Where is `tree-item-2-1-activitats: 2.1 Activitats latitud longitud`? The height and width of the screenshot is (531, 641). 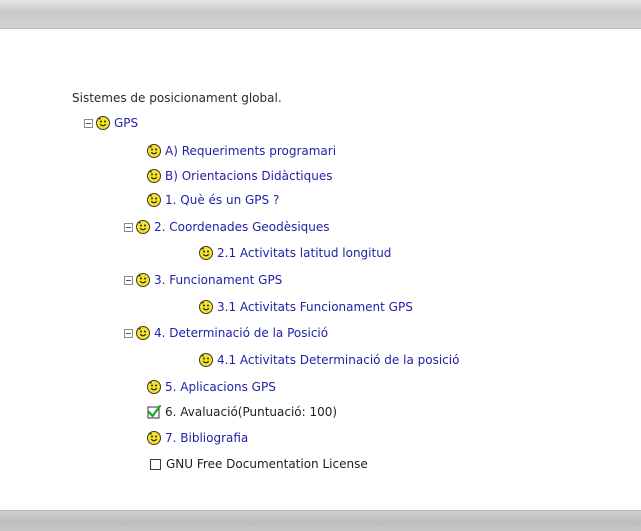 tree-item-2-1-activitats: 2.1 Activitats latitud longitud is located at coordinates (294, 253).